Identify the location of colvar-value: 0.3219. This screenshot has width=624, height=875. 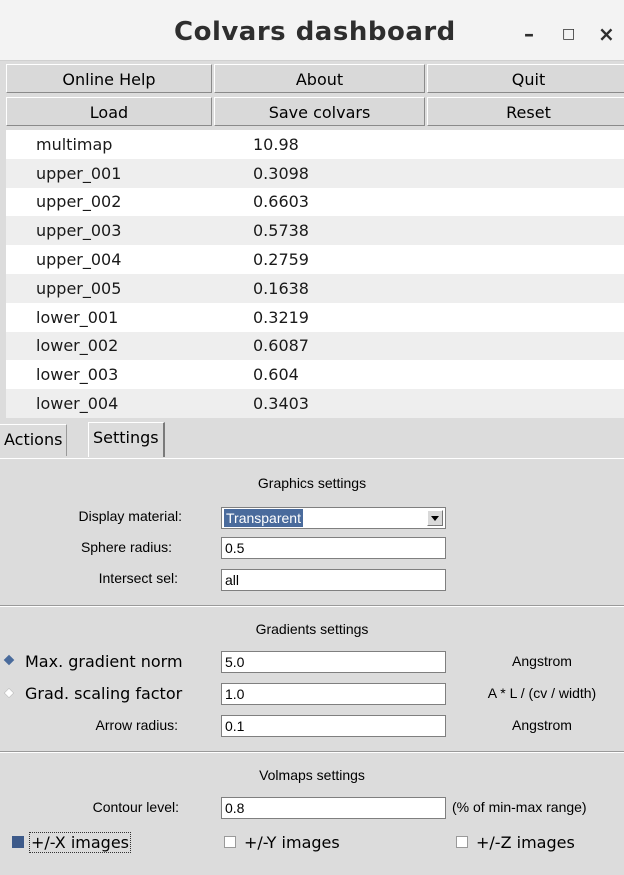
(281, 317).